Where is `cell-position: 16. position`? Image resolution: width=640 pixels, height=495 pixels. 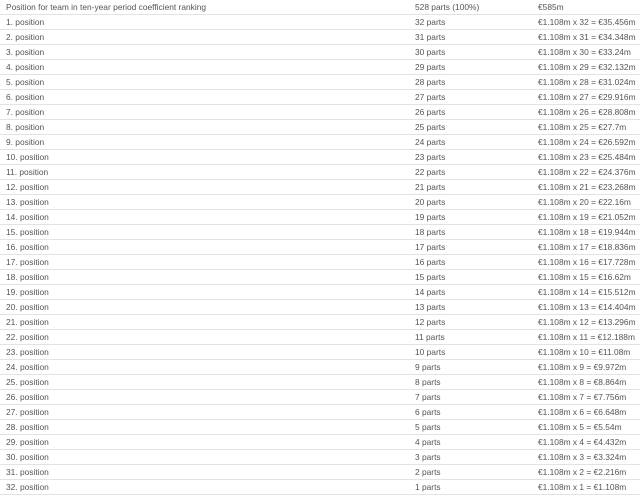
cell-position: 16. position is located at coordinates (204, 247).